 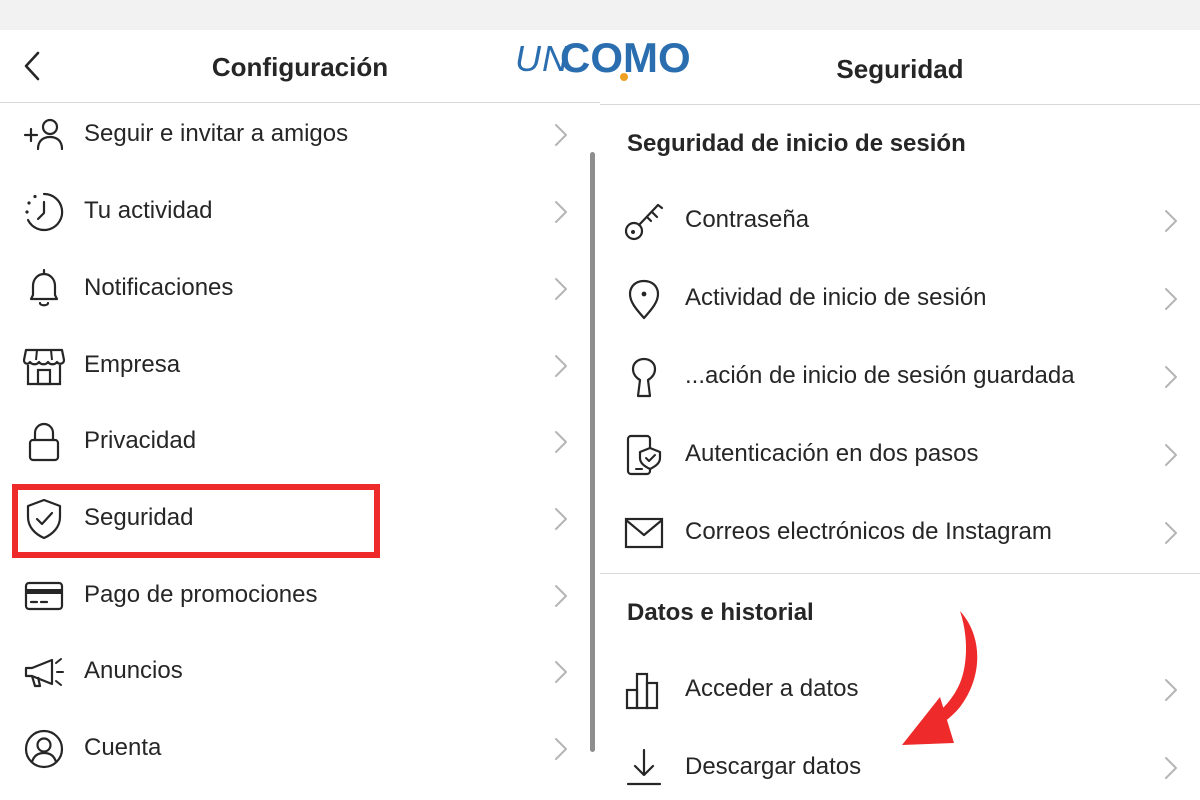 I want to click on logo-dot, so click(x=624, y=77).